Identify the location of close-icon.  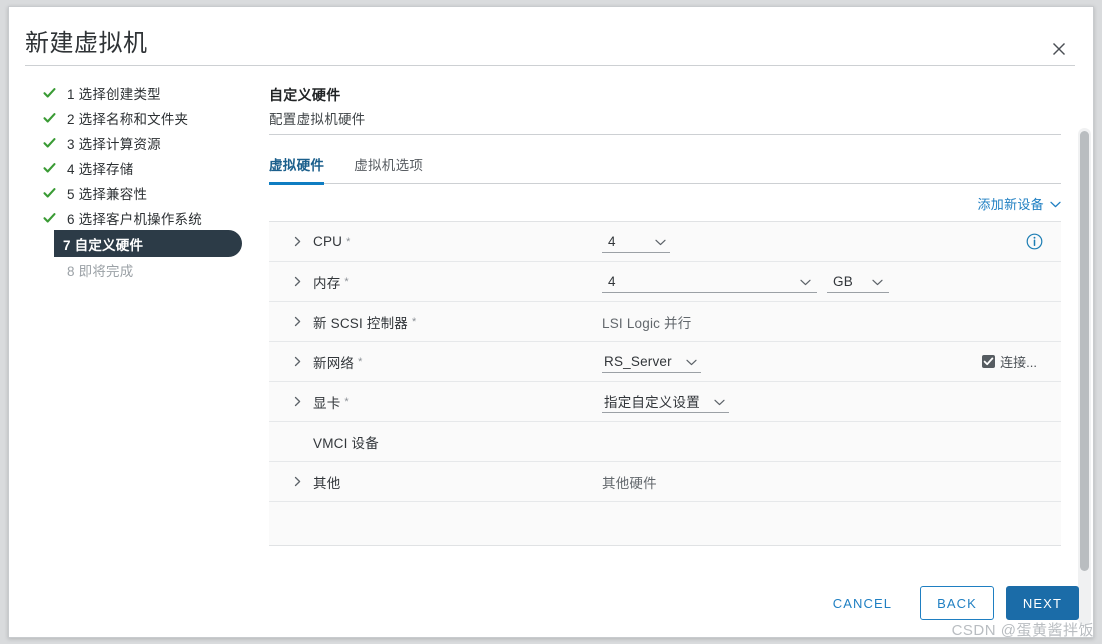
(1059, 49).